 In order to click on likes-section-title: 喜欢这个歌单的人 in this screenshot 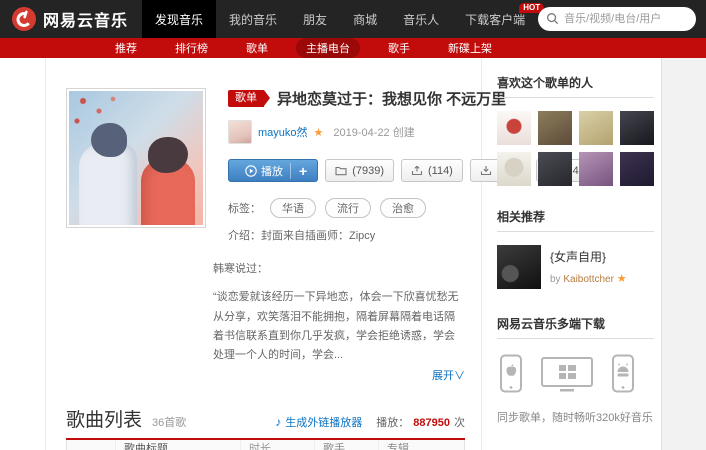, I will do `click(575, 86)`.